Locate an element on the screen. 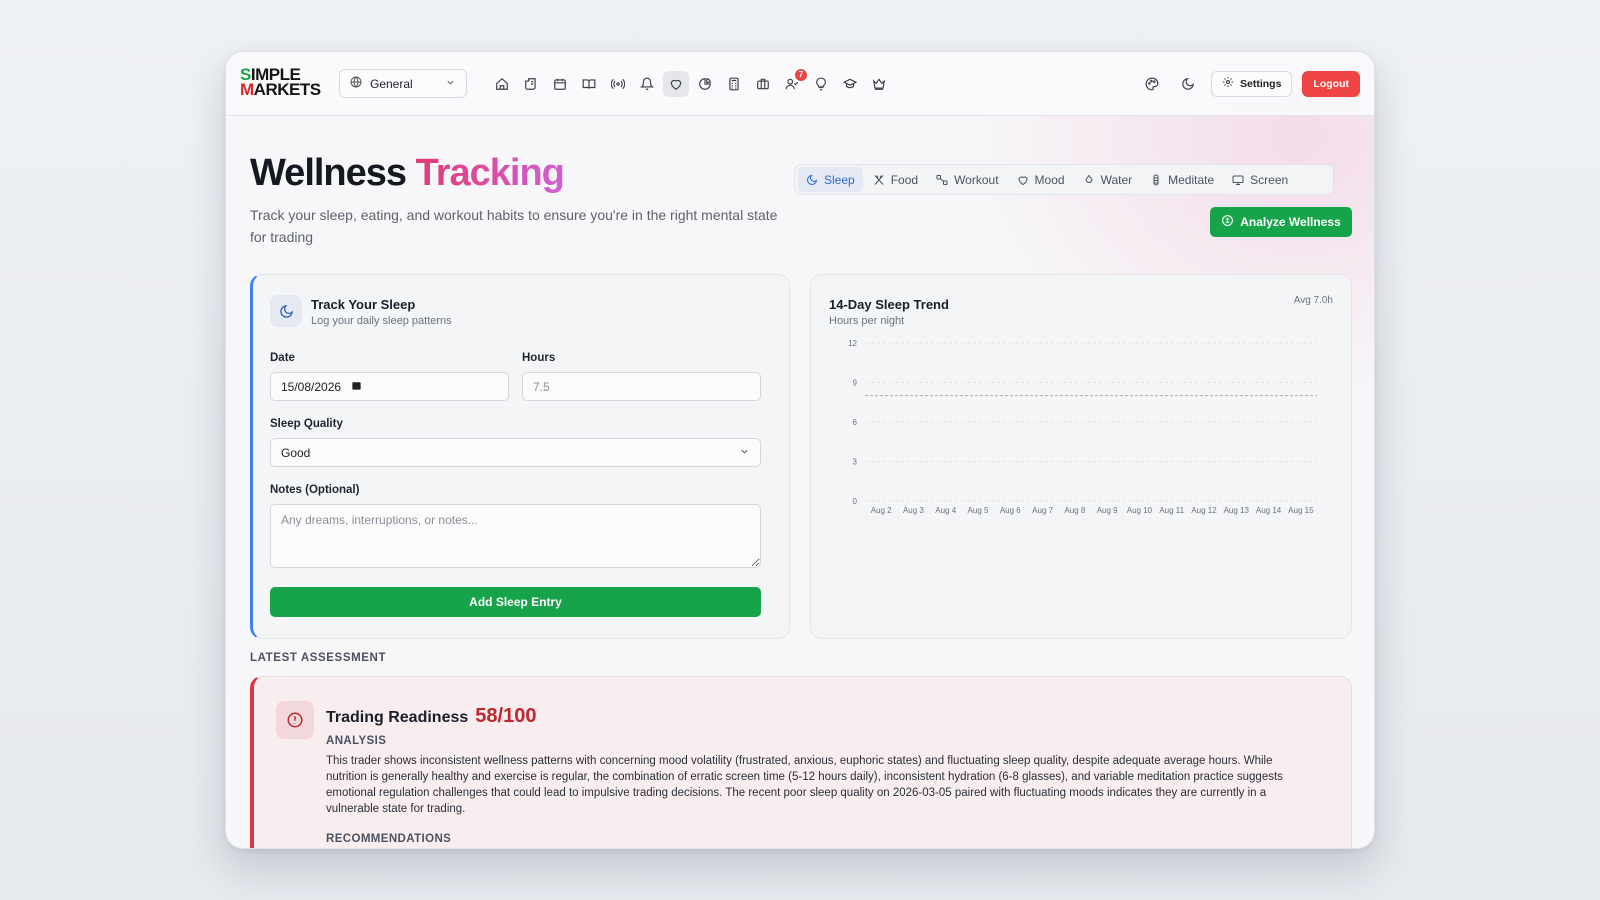 This screenshot has height=900, width=1600. tab-label: Meditate is located at coordinates (1191, 179).